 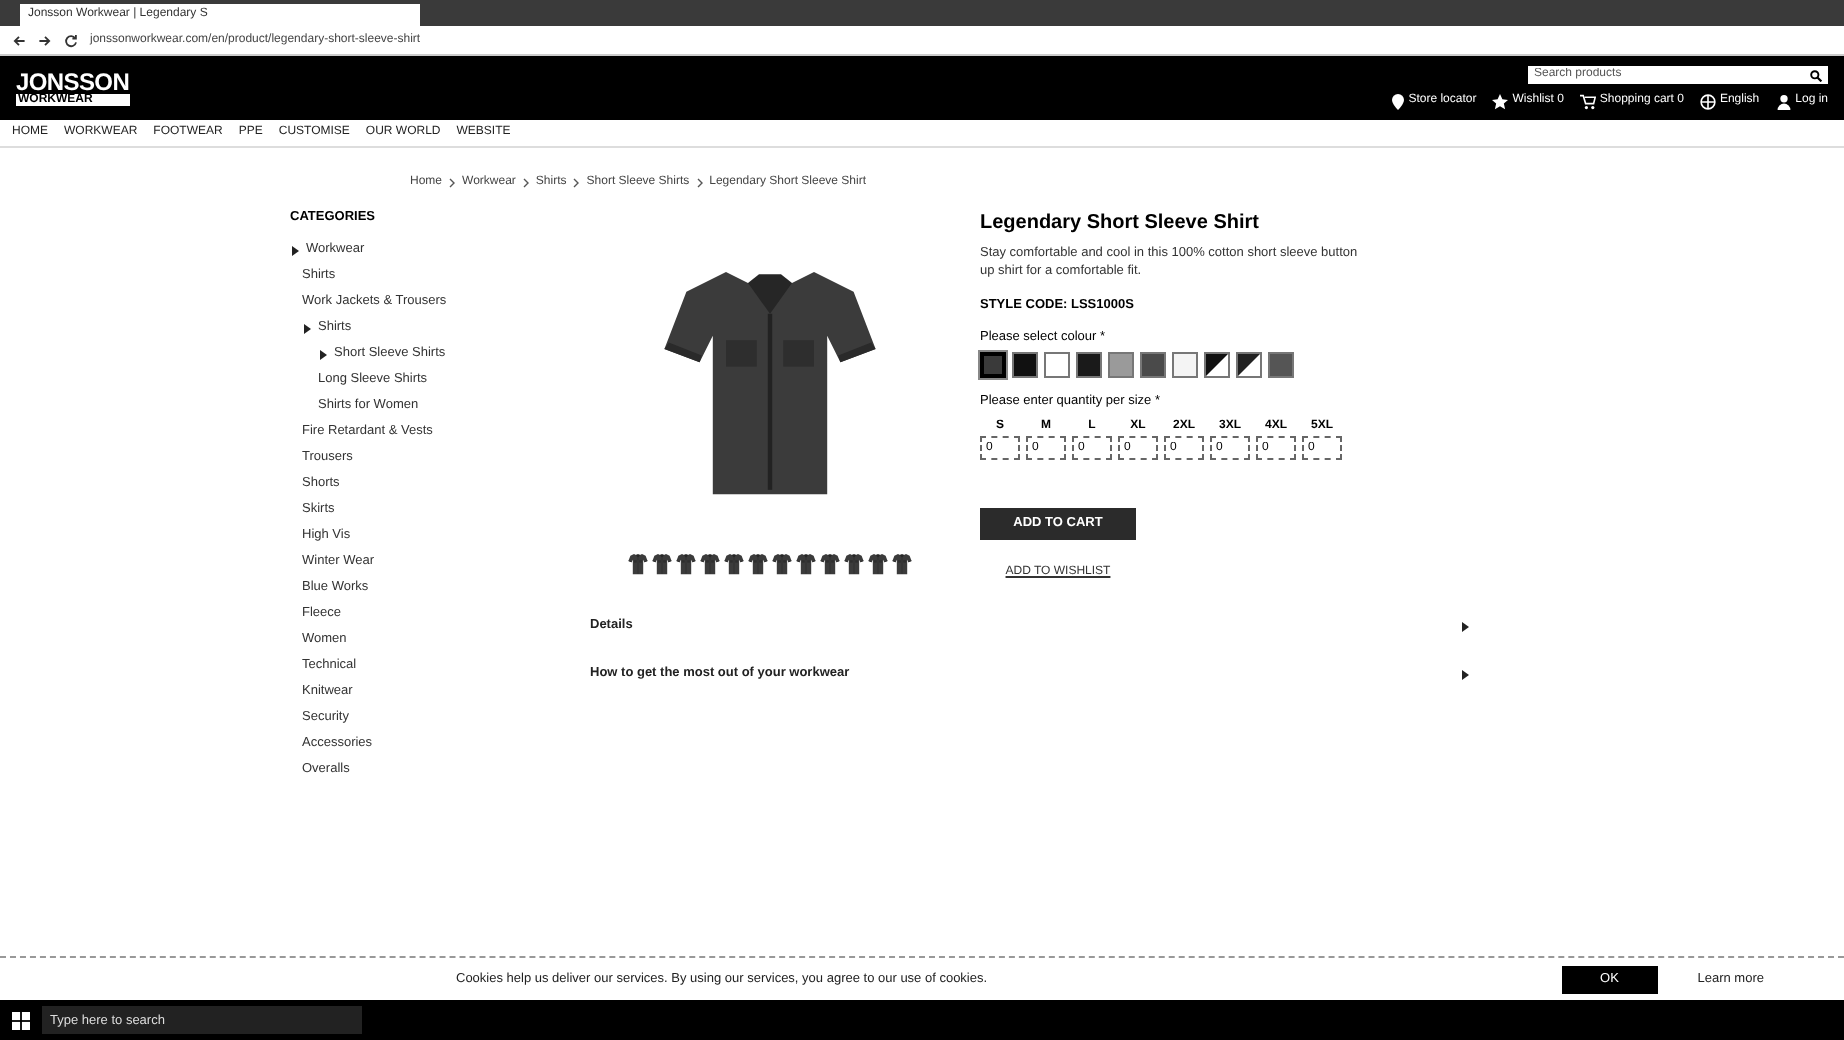 I want to click on reload-icon, so click(x=71, y=40).